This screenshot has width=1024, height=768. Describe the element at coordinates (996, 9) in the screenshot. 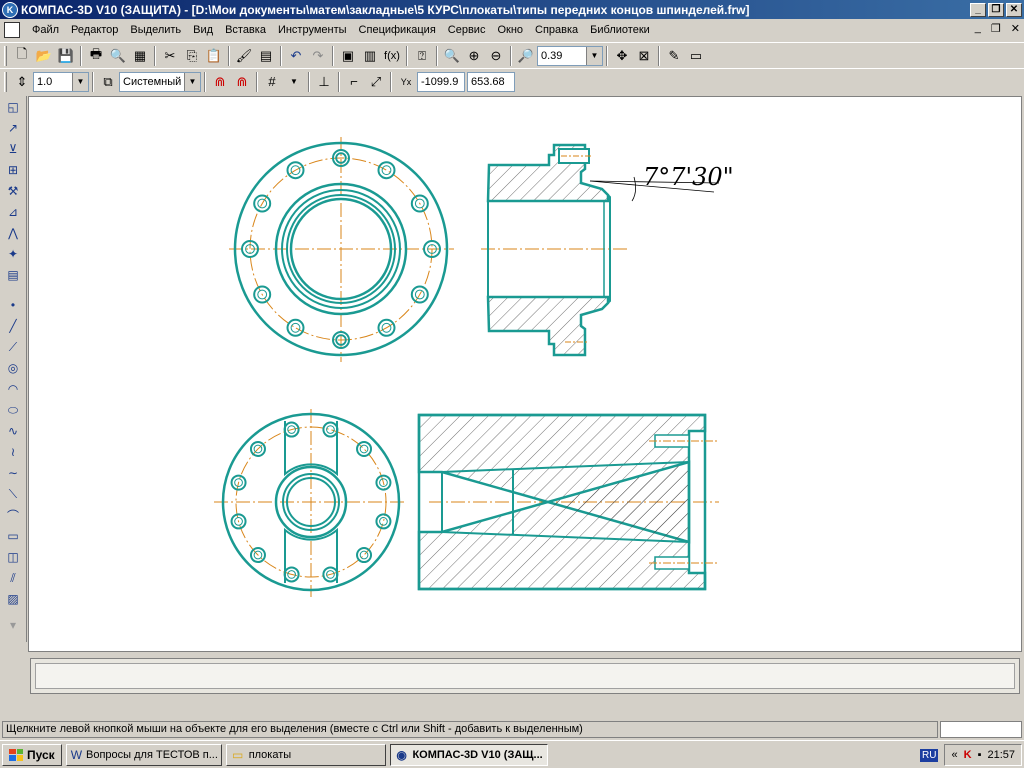

I see `restore-button: ❐` at that location.